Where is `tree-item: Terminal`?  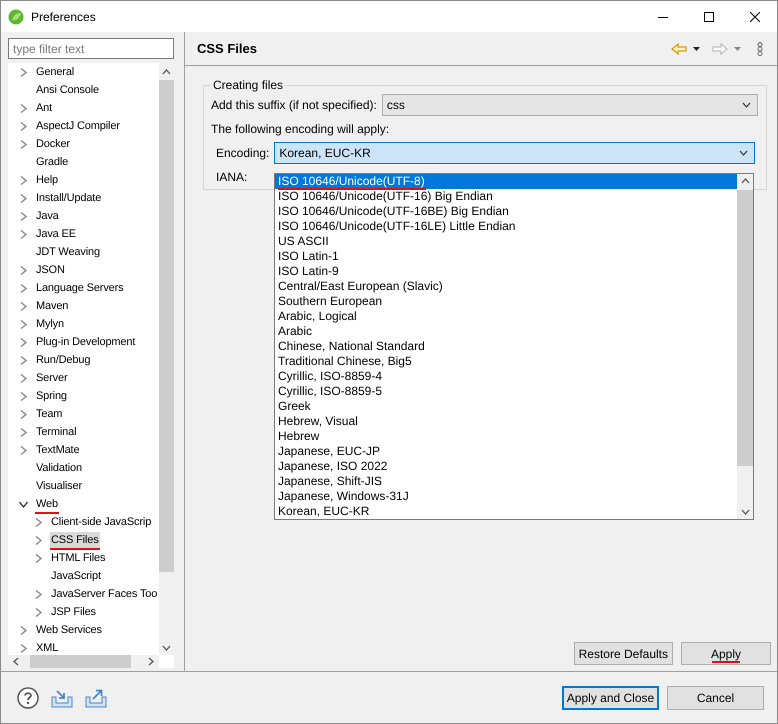
tree-item: Terminal is located at coordinates (56, 432).